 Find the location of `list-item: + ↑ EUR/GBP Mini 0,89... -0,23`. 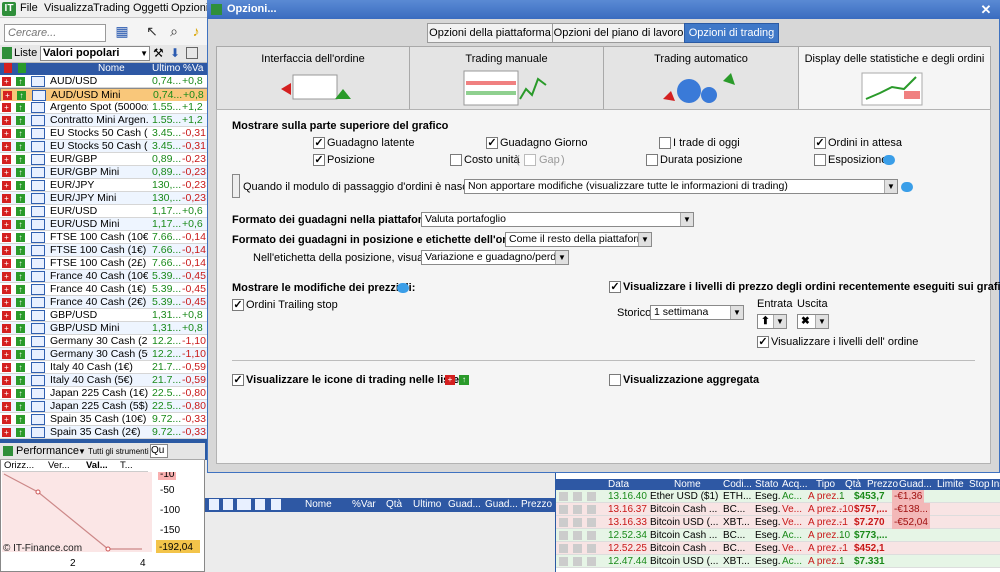

list-item: + ↑ EUR/GBP Mini 0,89... -0,23 is located at coordinates (104, 172).